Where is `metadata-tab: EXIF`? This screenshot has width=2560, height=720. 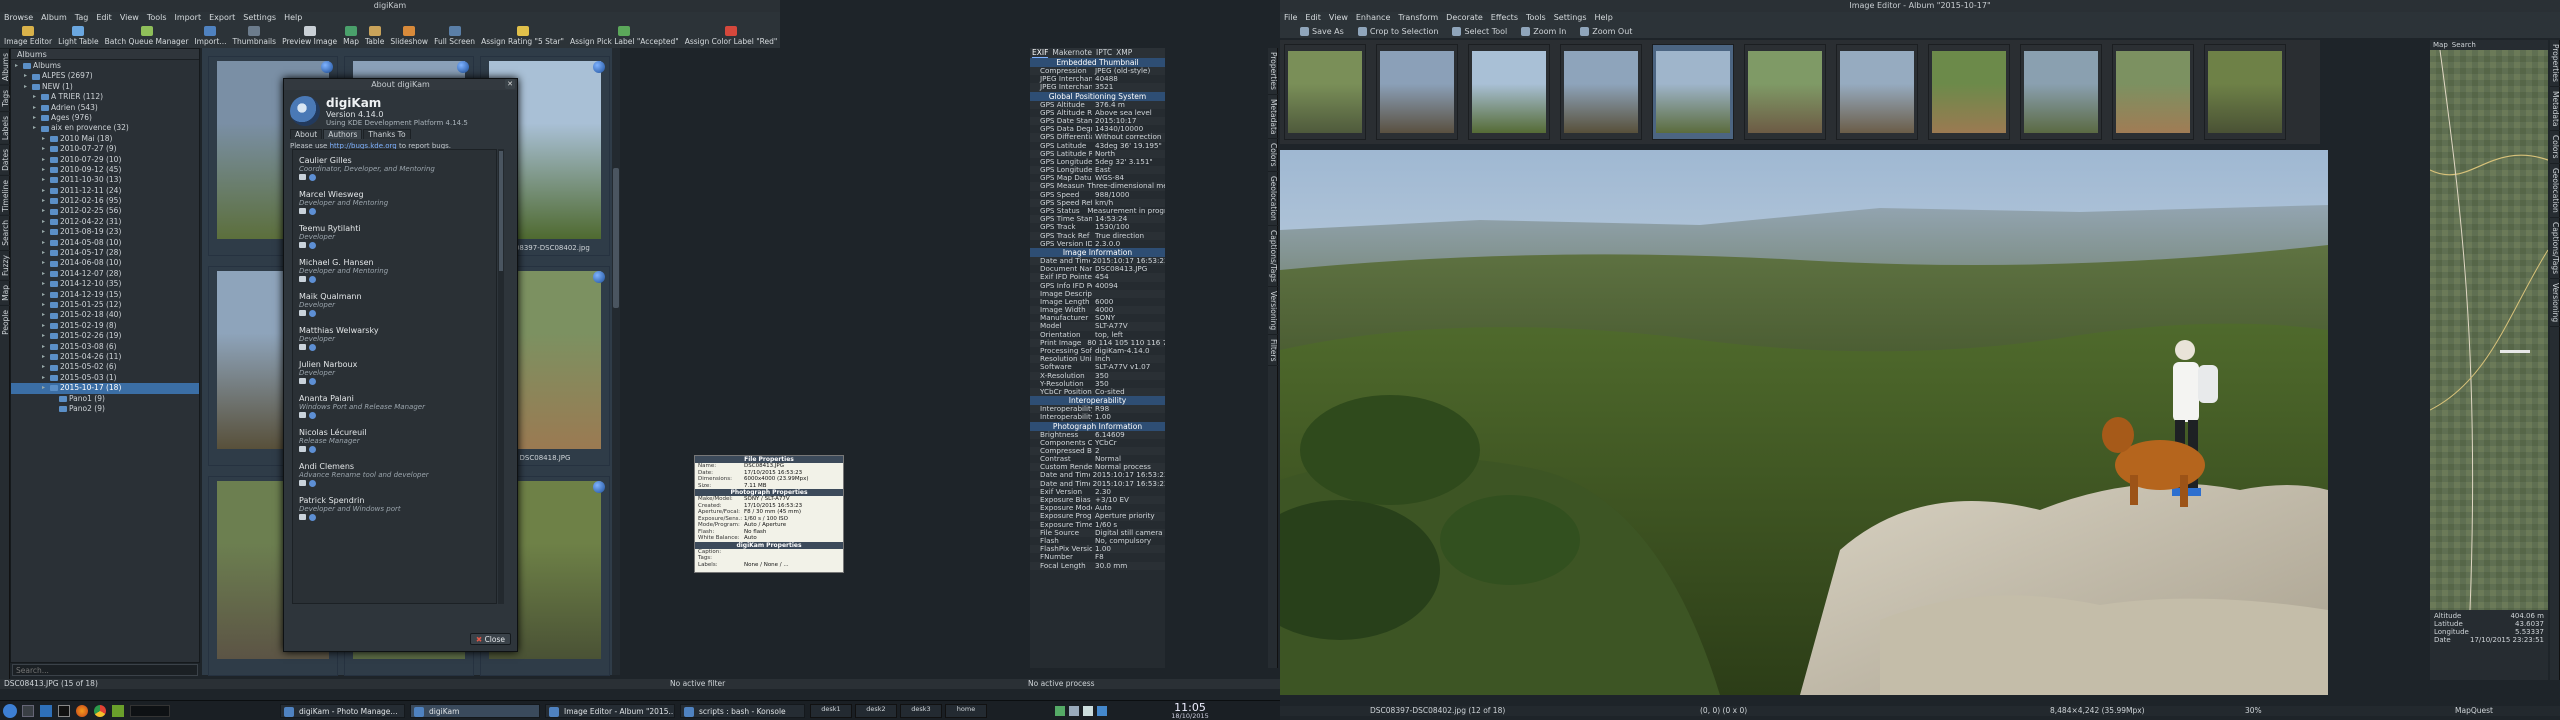
metadata-tab: EXIF is located at coordinates (1040, 53).